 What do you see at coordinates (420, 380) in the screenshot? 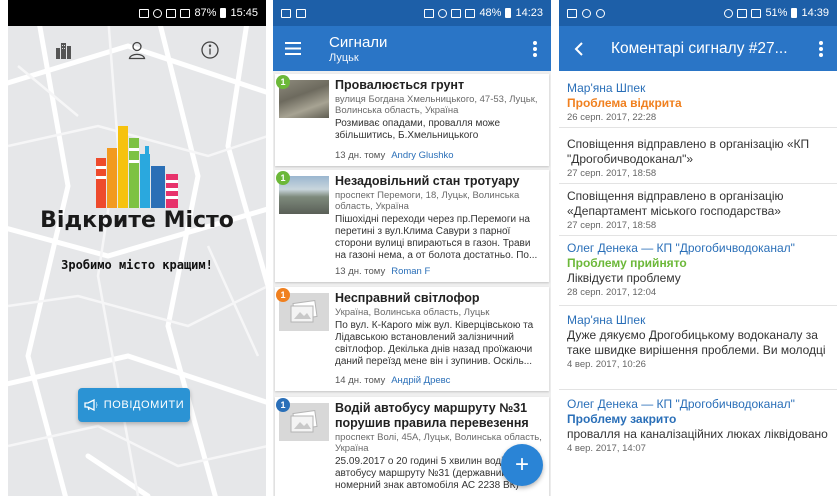
I see `signal-author: Андрій Древс` at bounding box center [420, 380].